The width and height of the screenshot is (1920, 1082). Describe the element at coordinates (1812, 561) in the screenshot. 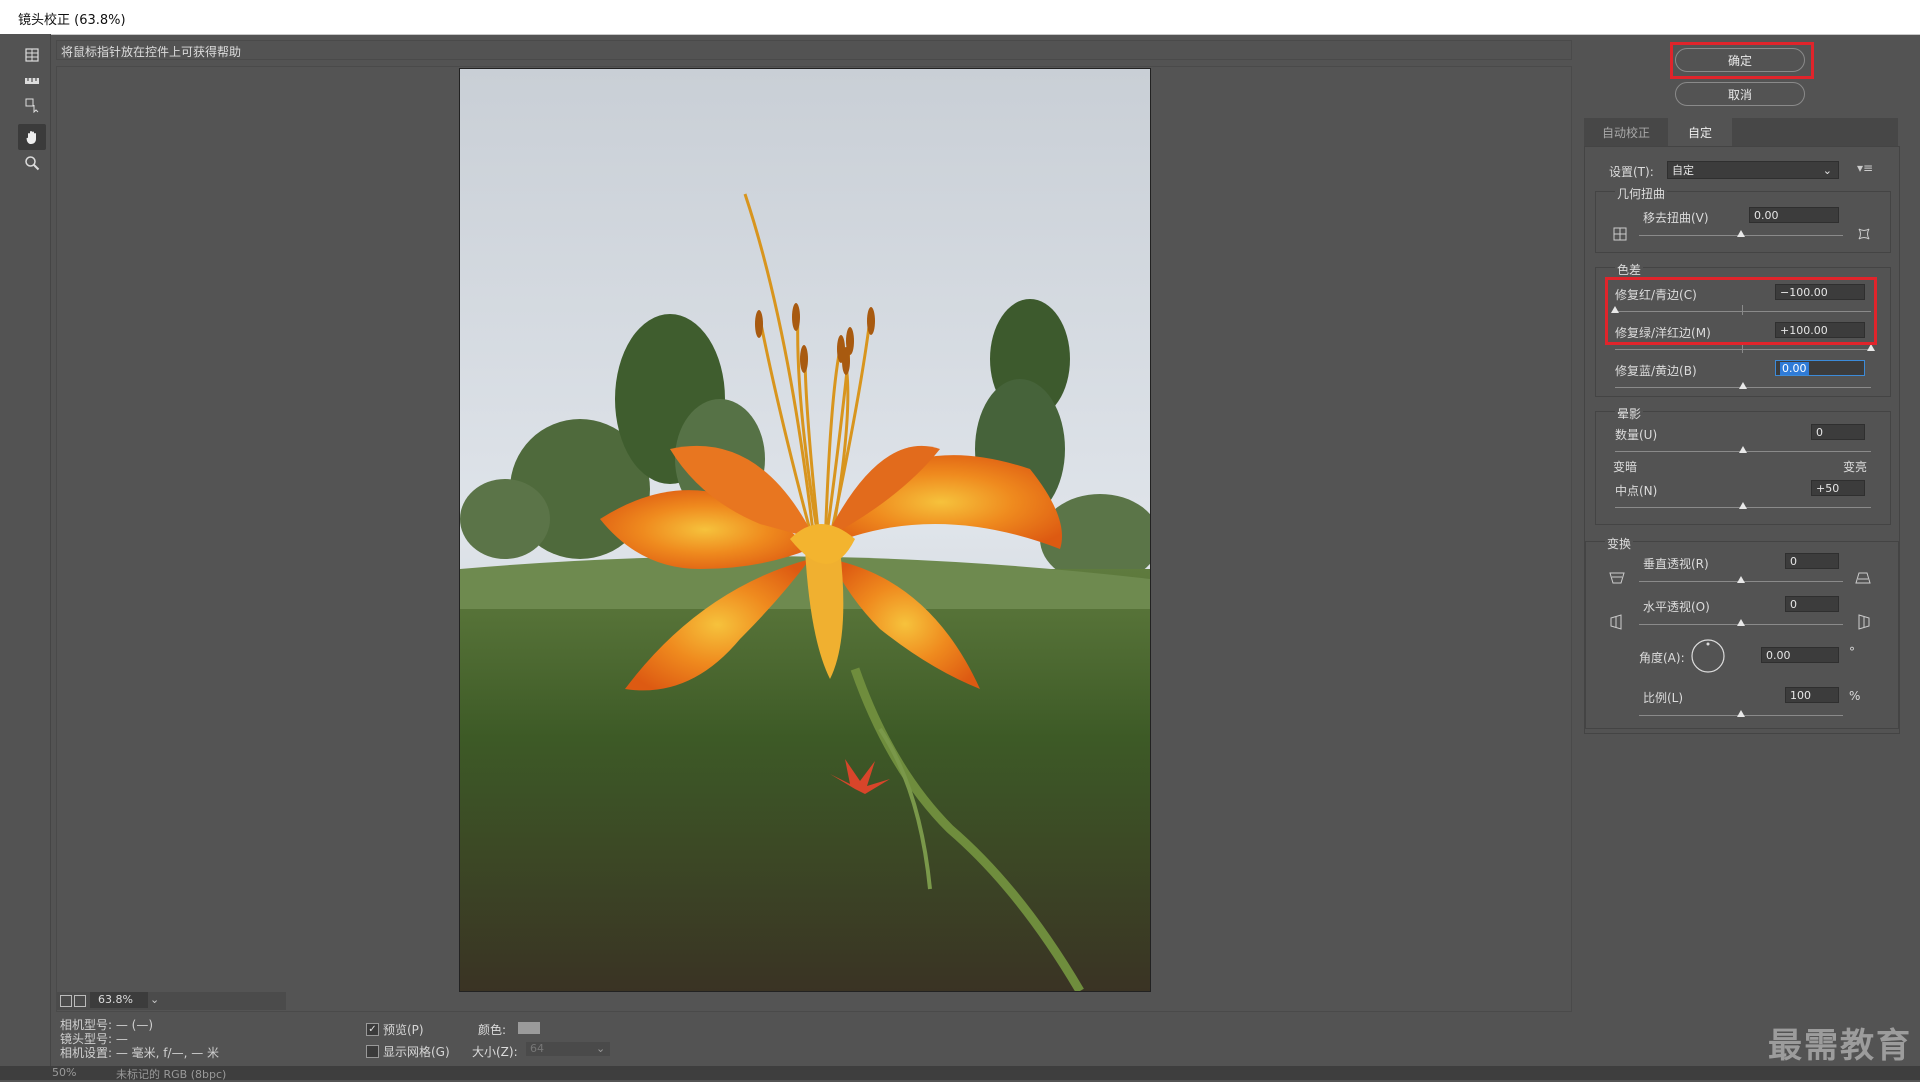

I see `vertical-perspective-input: 0` at that location.